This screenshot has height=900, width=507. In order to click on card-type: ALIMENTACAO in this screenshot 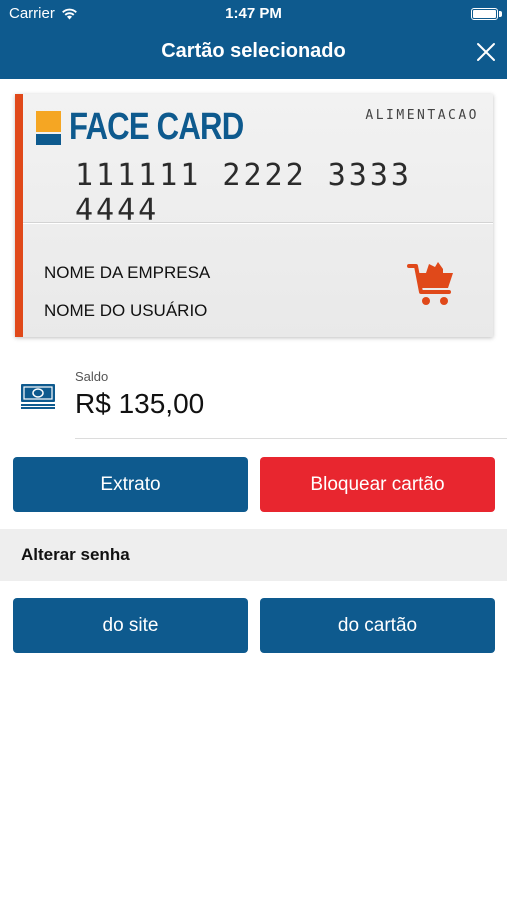, I will do `click(422, 115)`.